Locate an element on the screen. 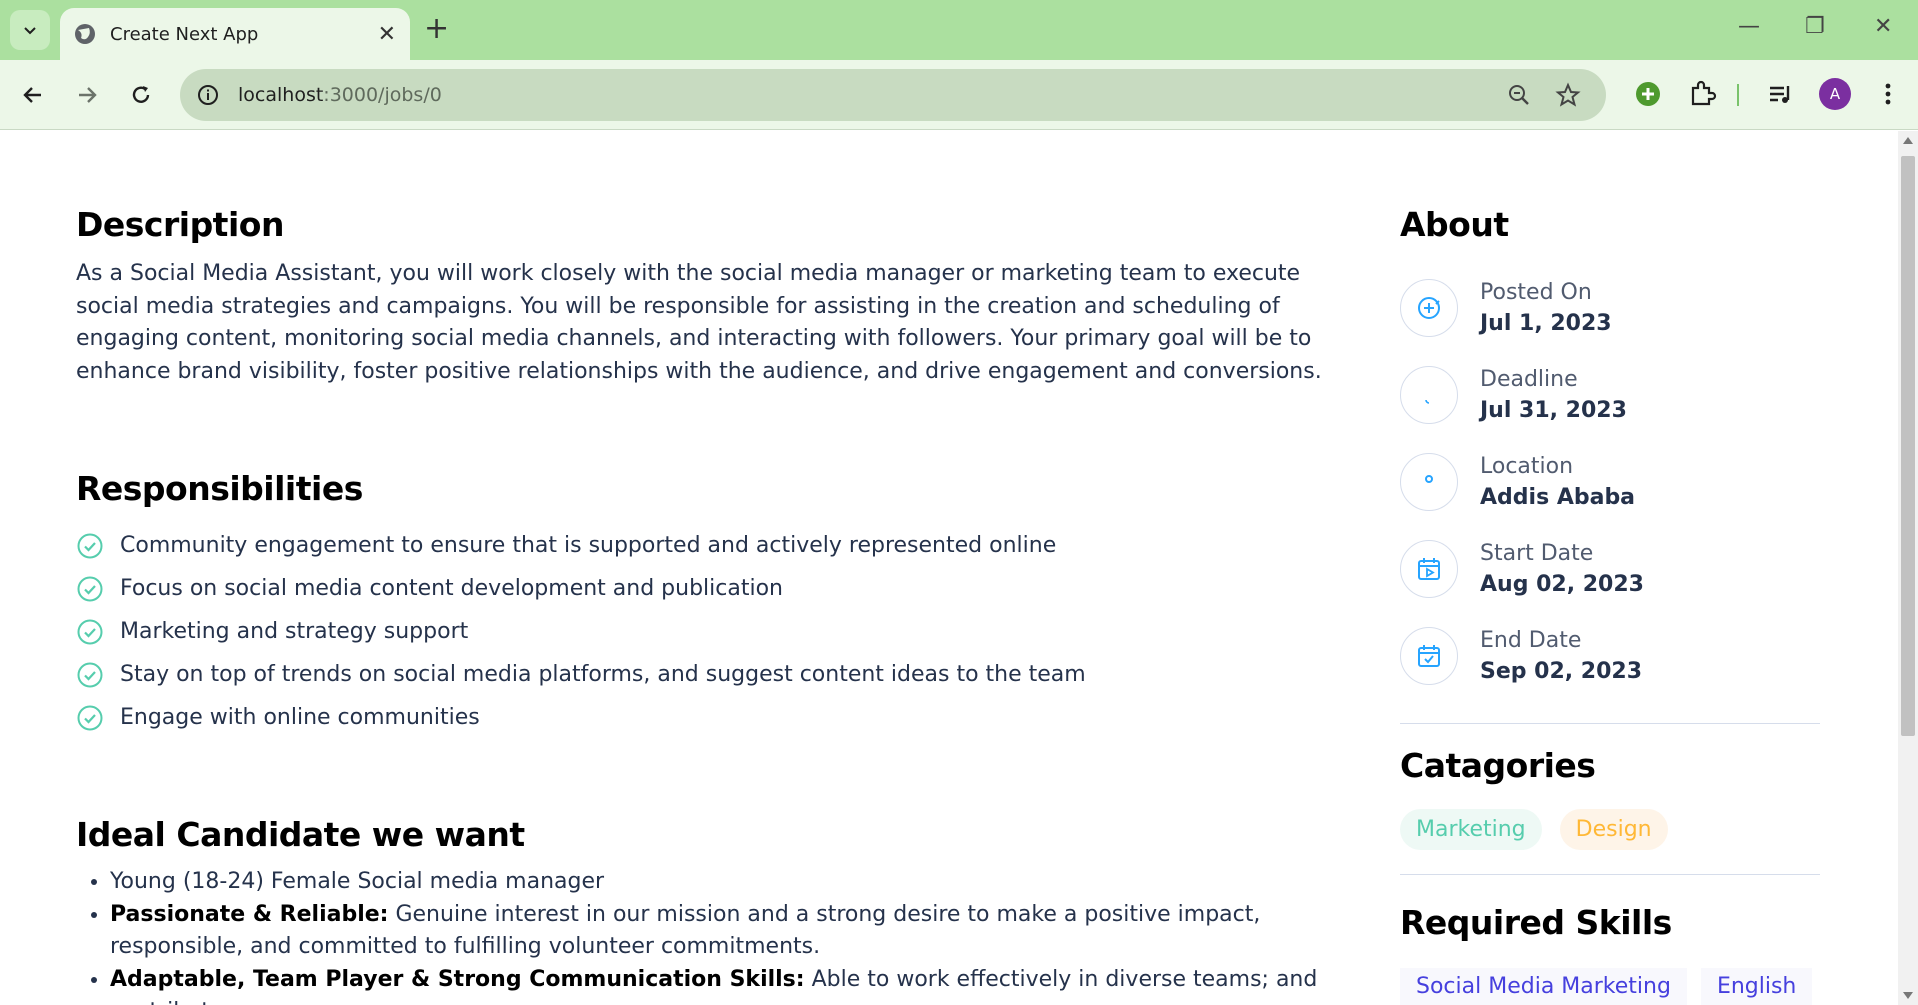 The image size is (1918, 1005). page-scrollbar is located at coordinates (1908, 568).